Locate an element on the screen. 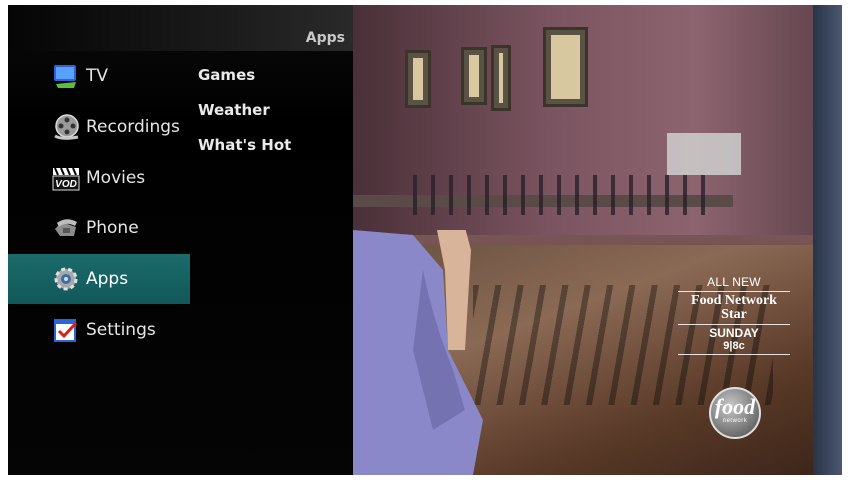 The width and height of the screenshot is (850, 480). checklist-icon is located at coordinates (66, 330).